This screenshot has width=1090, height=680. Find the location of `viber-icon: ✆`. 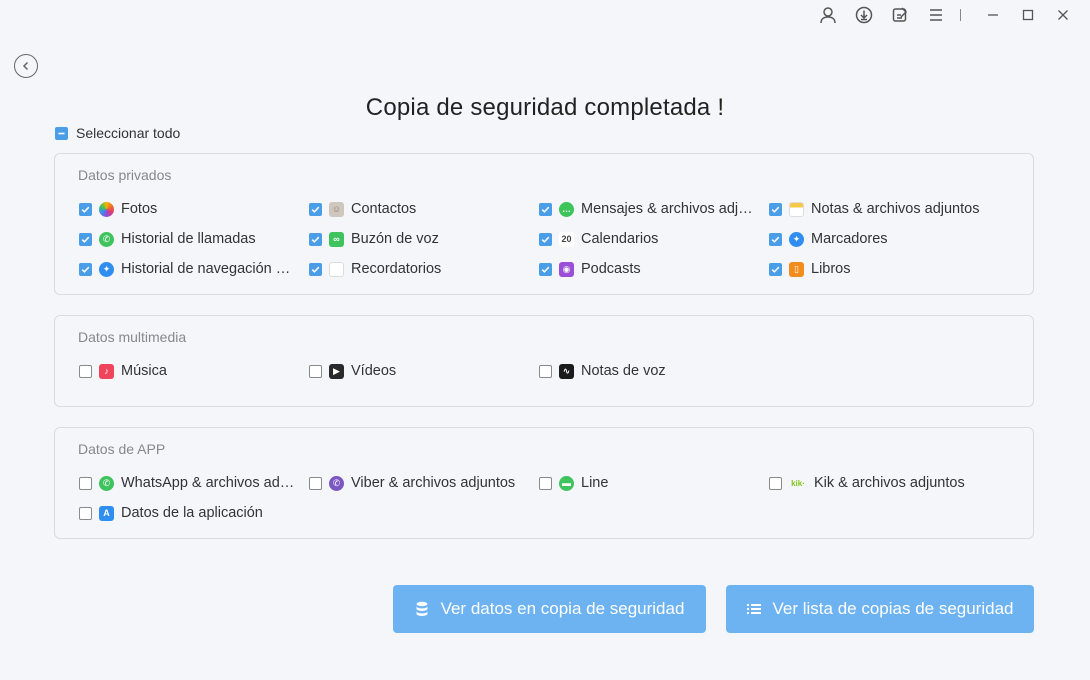

viber-icon: ✆ is located at coordinates (336, 483).